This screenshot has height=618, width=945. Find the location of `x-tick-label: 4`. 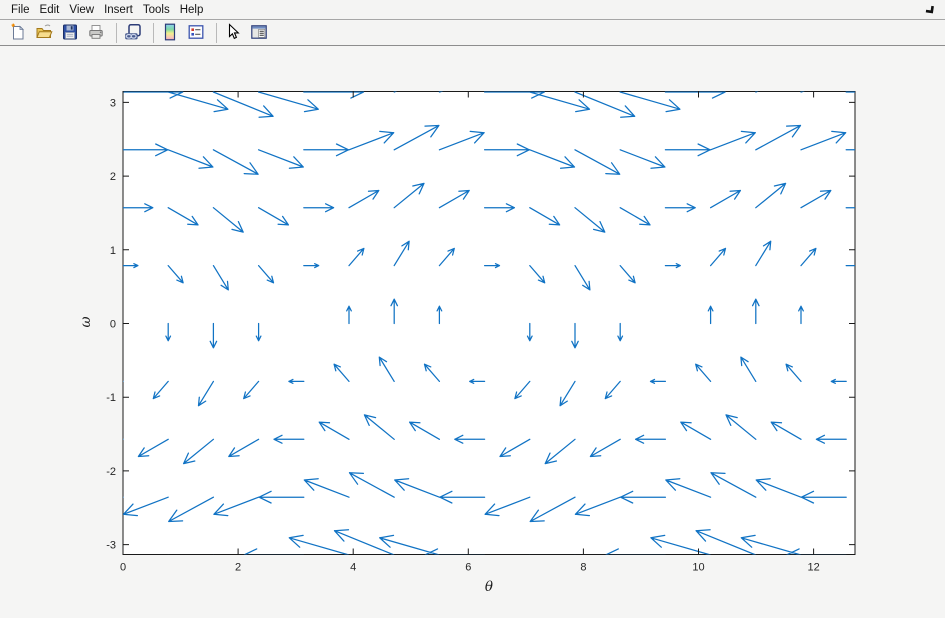

x-tick-label: 4 is located at coordinates (353, 568).